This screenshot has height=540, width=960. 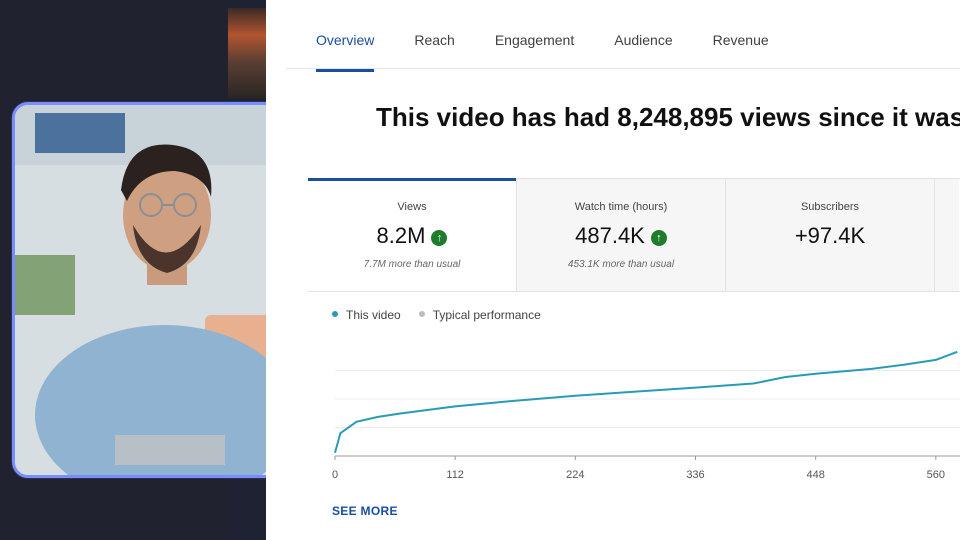 What do you see at coordinates (365, 511) in the screenshot?
I see `see-more-link: SEE MORE` at bounding box center [365, 511].